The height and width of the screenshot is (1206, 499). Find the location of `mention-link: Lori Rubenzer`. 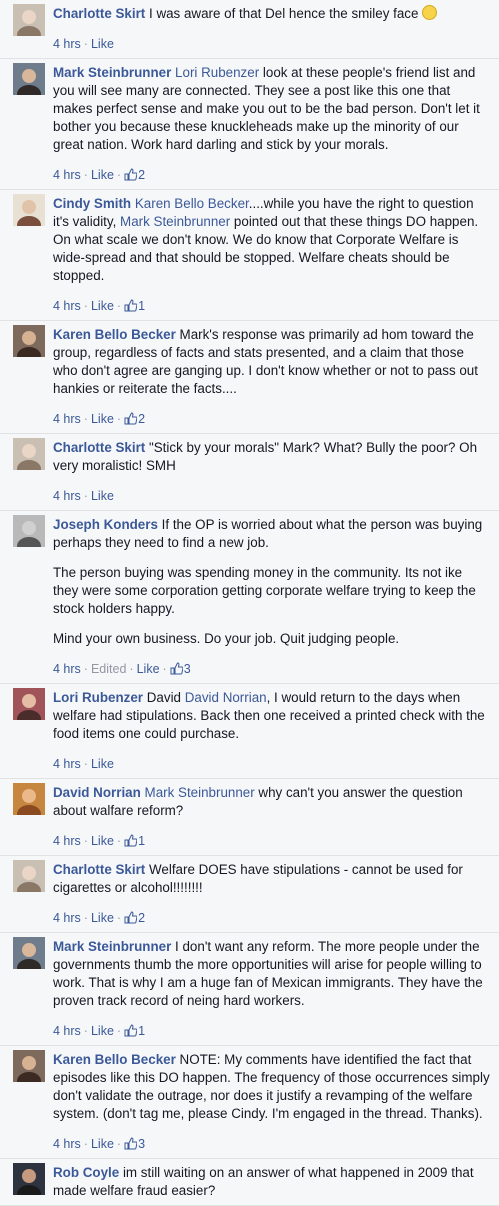

mention-link: Lori Rubenzer is located at coordinates (217, 72).